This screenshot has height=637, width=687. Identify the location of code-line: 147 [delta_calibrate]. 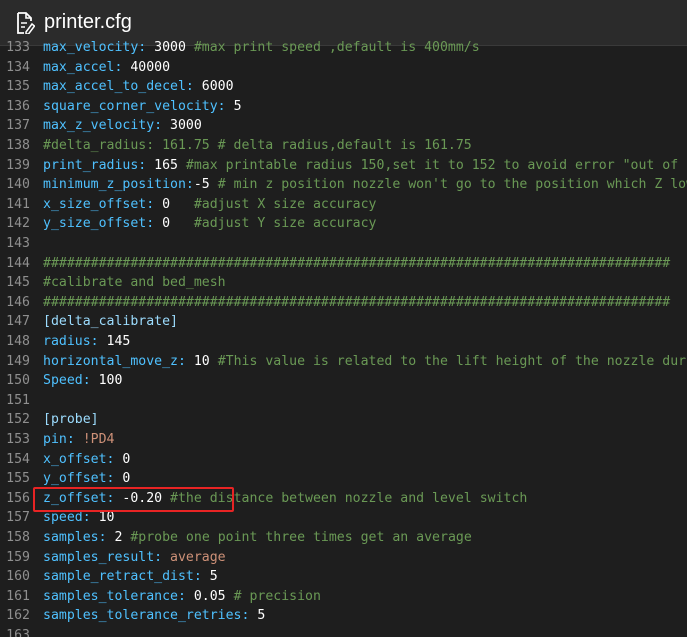
(89, 322).